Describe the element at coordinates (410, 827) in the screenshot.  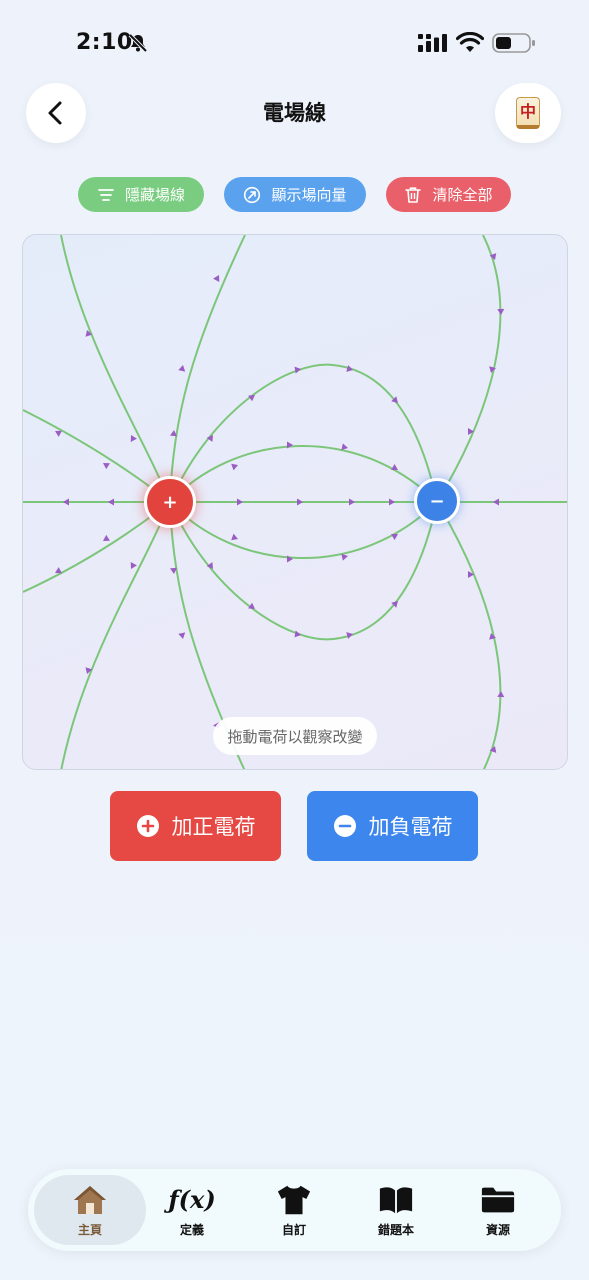
I see `add-negative-charge-label: 加負電荷` at that location.